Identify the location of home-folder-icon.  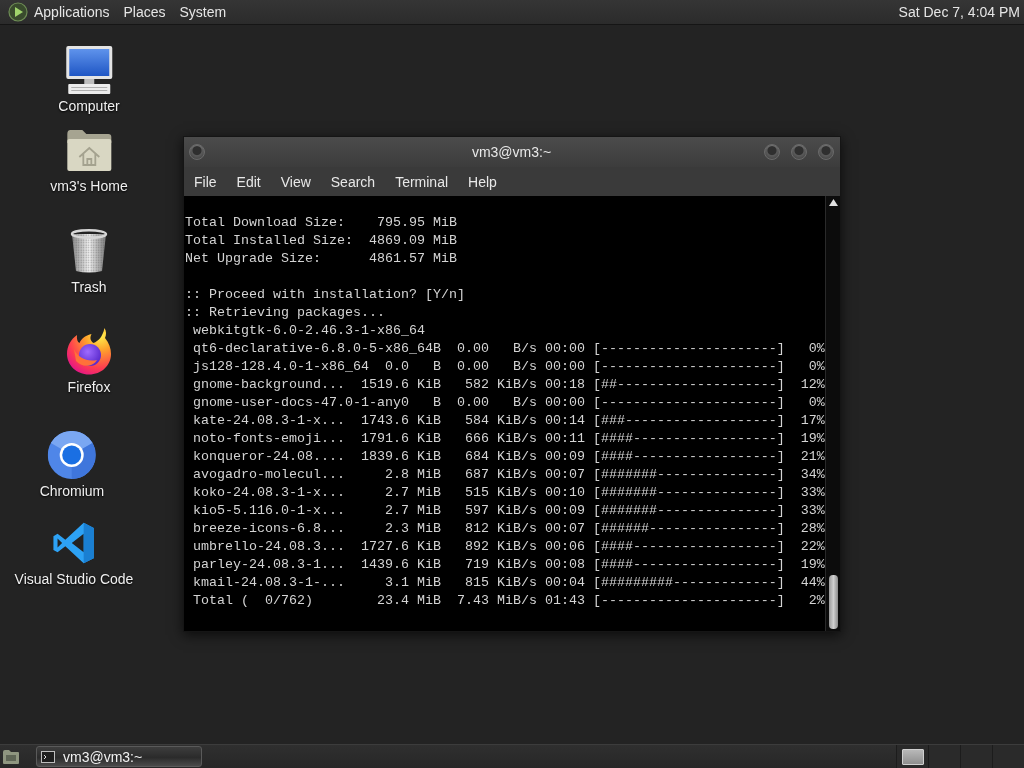
(89, 150).